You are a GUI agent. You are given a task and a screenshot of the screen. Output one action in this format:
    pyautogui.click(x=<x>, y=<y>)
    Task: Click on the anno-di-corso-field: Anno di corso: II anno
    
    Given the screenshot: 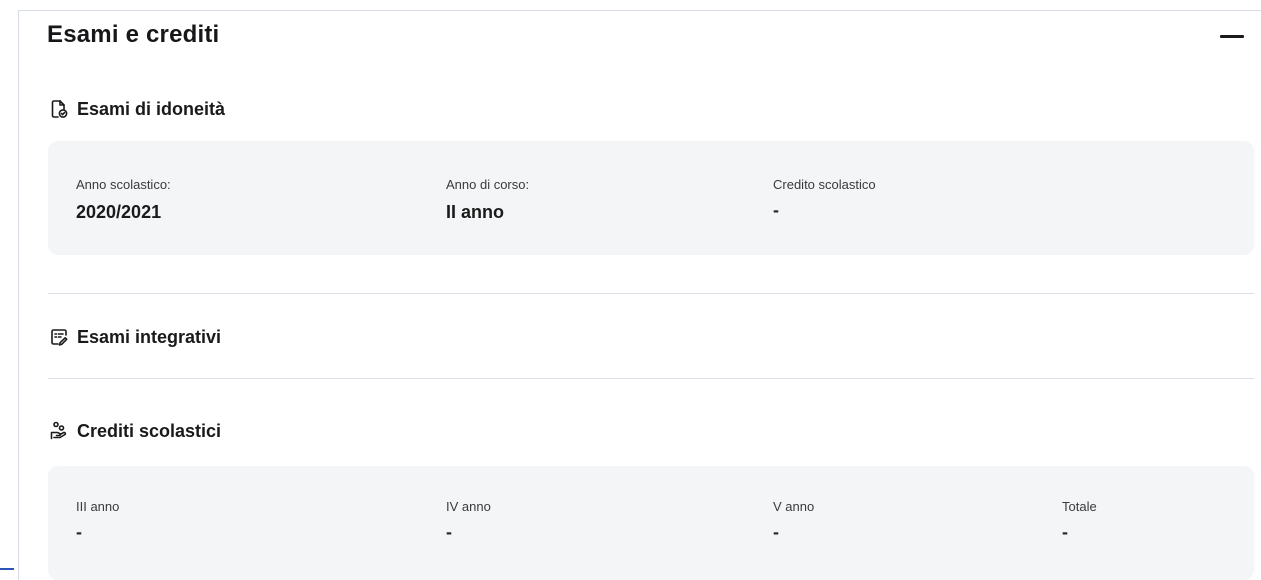 What is the action you would take?
    pyautogui.click(x=487, y=200)
    